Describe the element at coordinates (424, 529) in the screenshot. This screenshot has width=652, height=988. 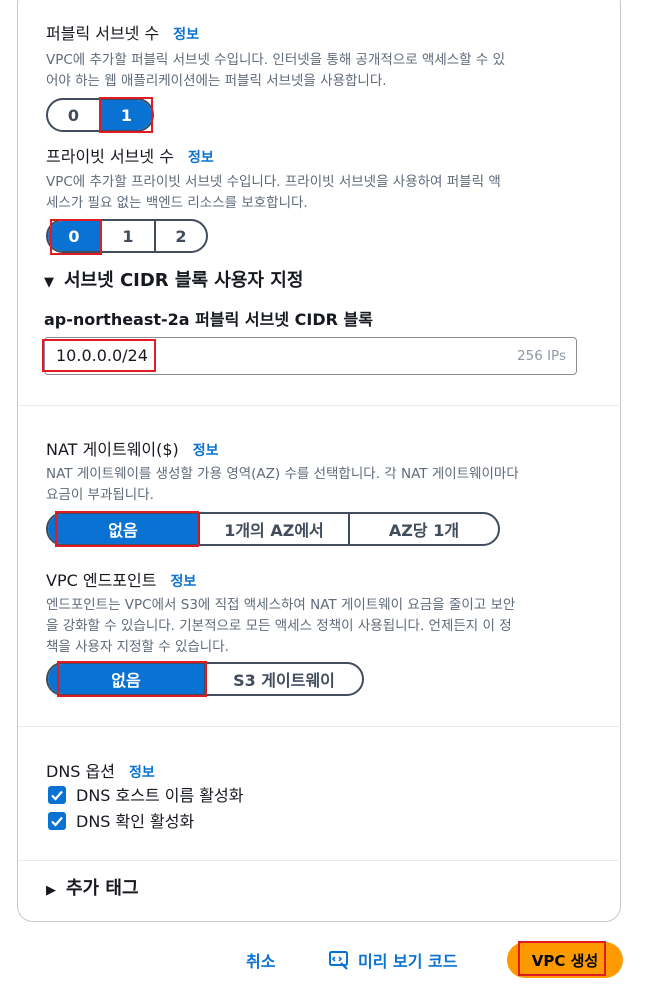
I see `nat-option-per-az: AZ당 1개` at that location.